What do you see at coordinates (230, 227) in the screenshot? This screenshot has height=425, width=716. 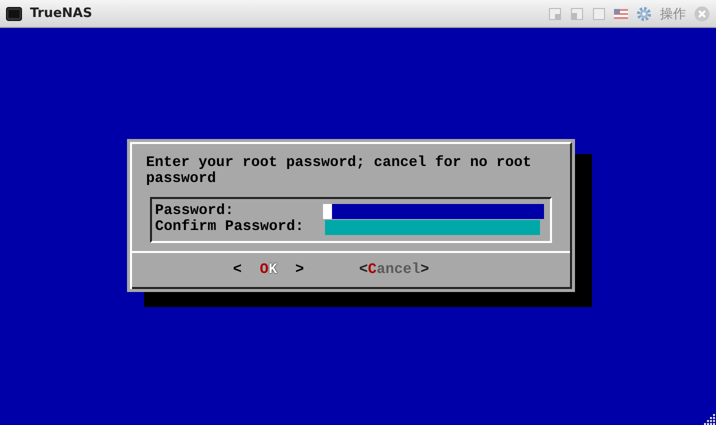 I see `field-label: Confirm Password:` at bounding box center [230, 227].